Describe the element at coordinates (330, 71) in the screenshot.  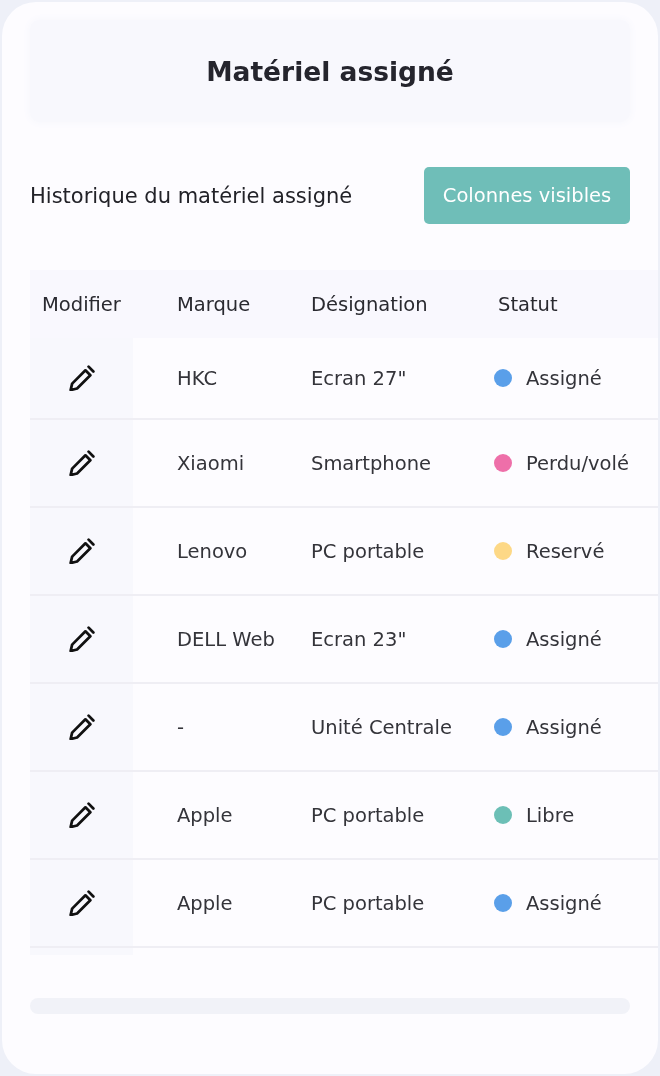
I see `page-title: Matériel assigné` at that location.